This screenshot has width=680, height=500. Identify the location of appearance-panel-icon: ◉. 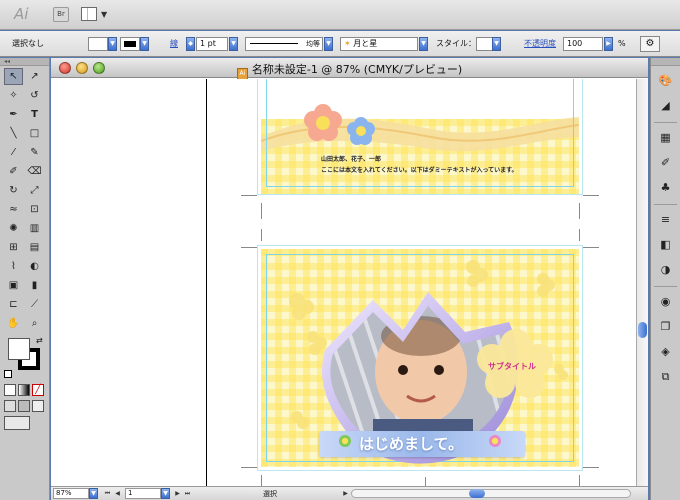
(666, 302).